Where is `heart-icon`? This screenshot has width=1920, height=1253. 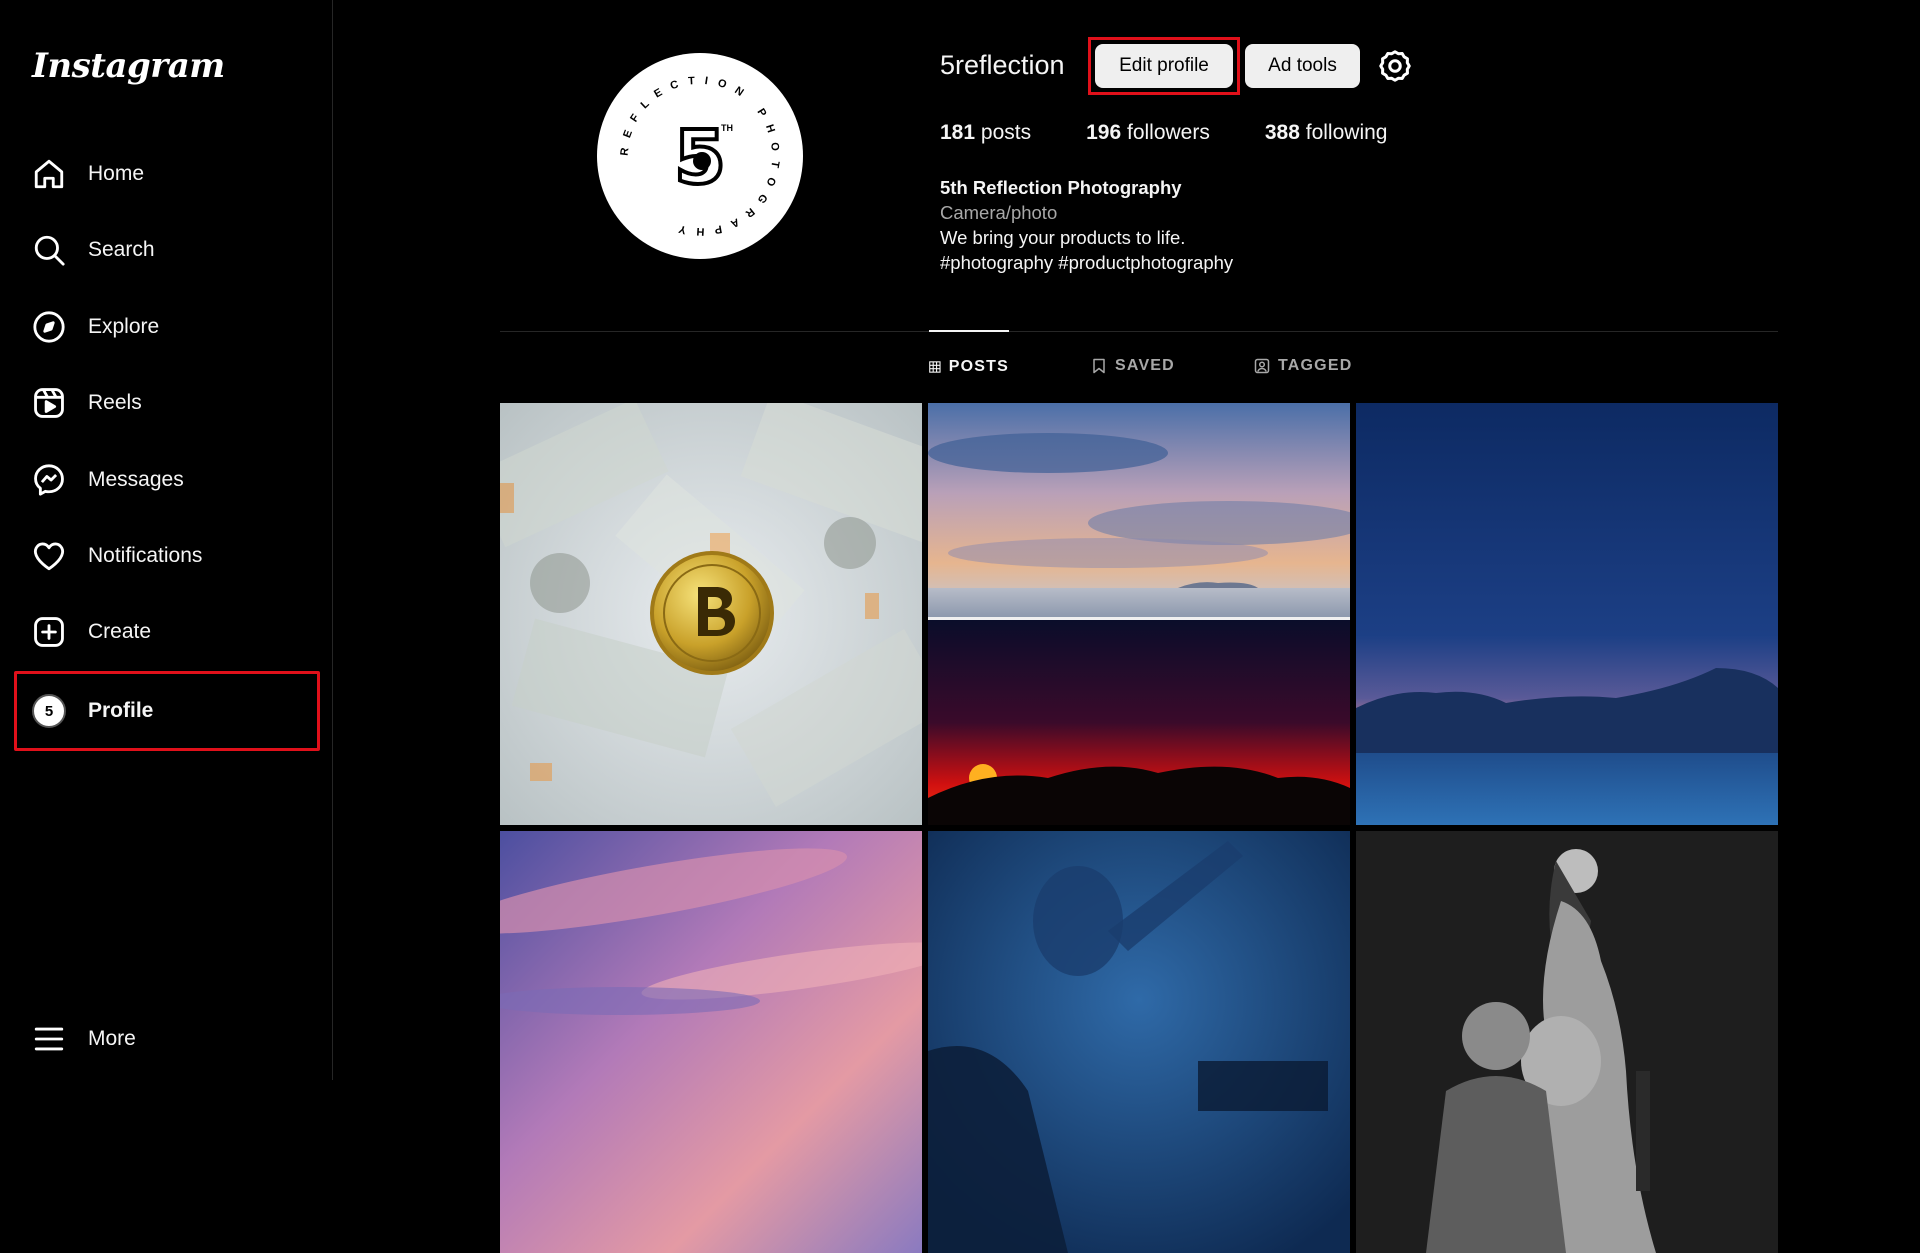
heart-icon is located at coordinates (49, 556).